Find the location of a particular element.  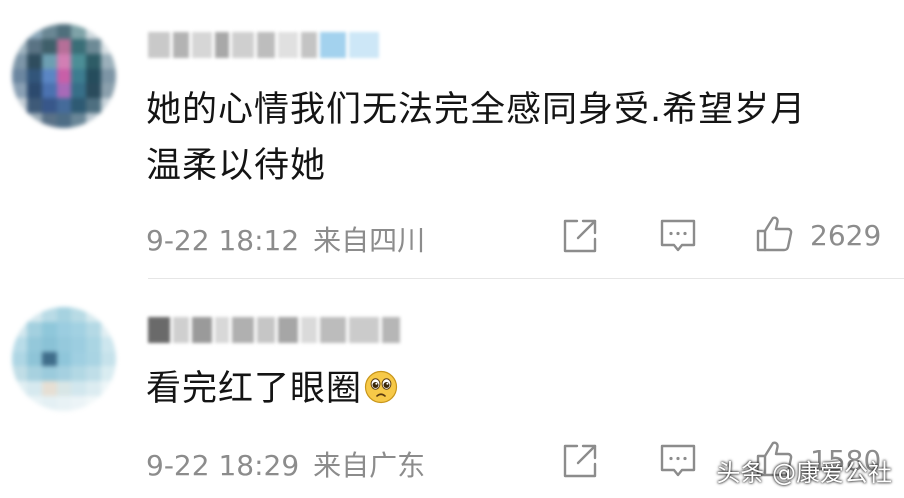

watermark: 头条 @康爱公社 is located at coordinates (804, 473).